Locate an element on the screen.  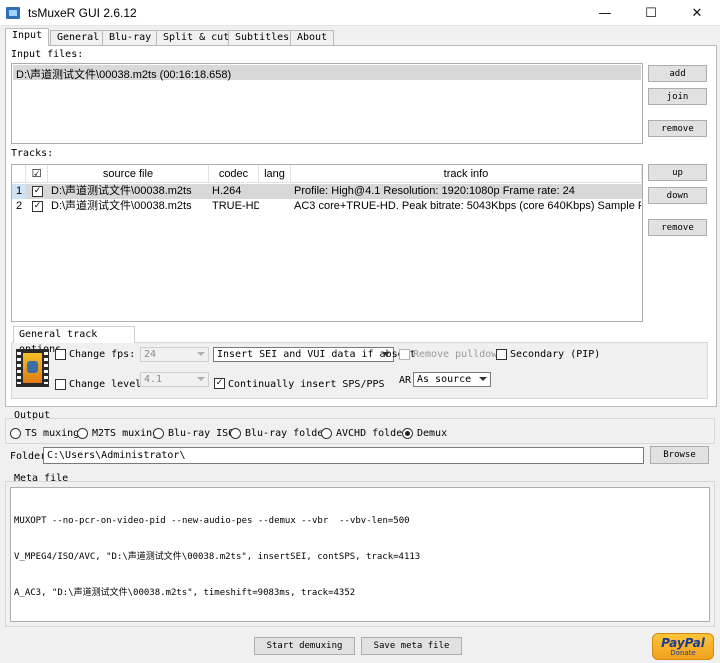
tab-subtitles: Subtitles is located at coordinates (262, 37).